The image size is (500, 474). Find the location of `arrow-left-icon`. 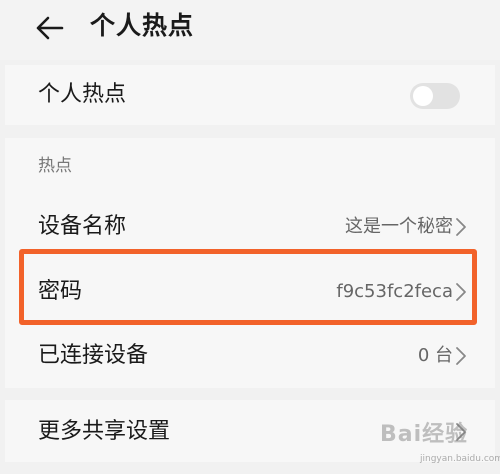

arrow-left-icon is located at coordinates (50, 28).